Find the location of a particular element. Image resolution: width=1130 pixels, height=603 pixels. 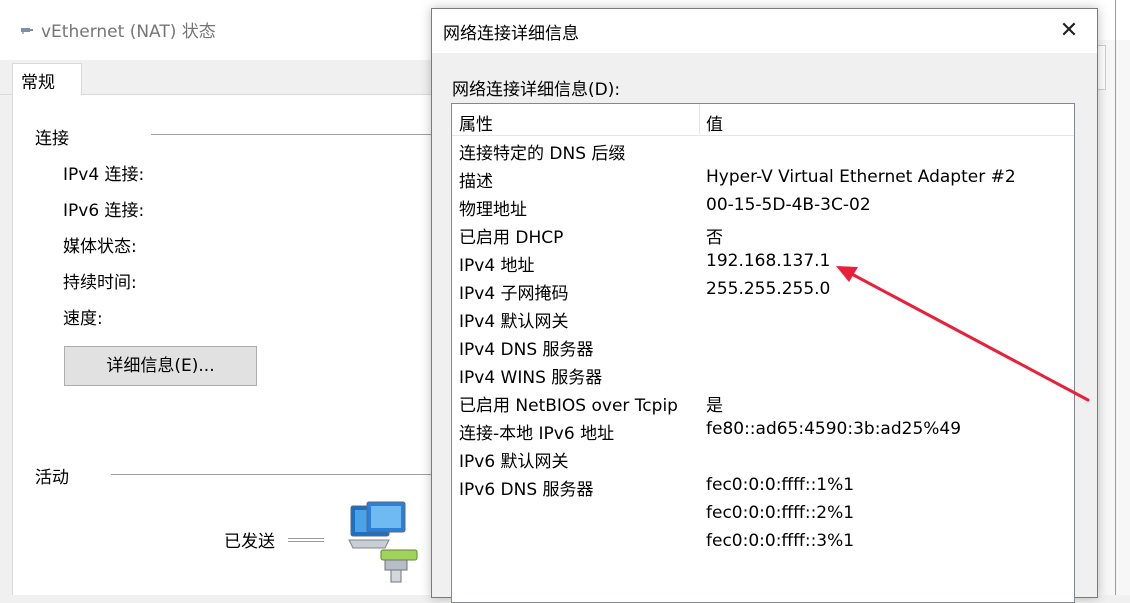

value-cell: fec0:0:0:ffff::3%1 is located at coordinates (780, 541).